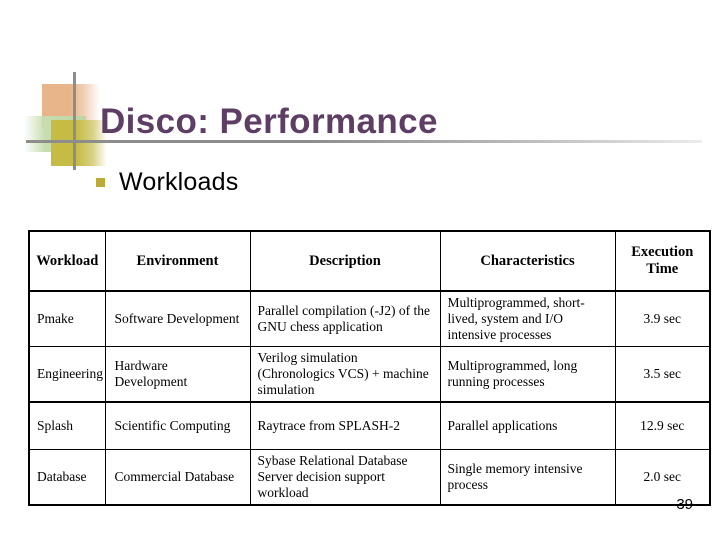 The height and width of the screenshot is (540, 720). I want to click on column-header-workload: Workload, so click(67, 261).